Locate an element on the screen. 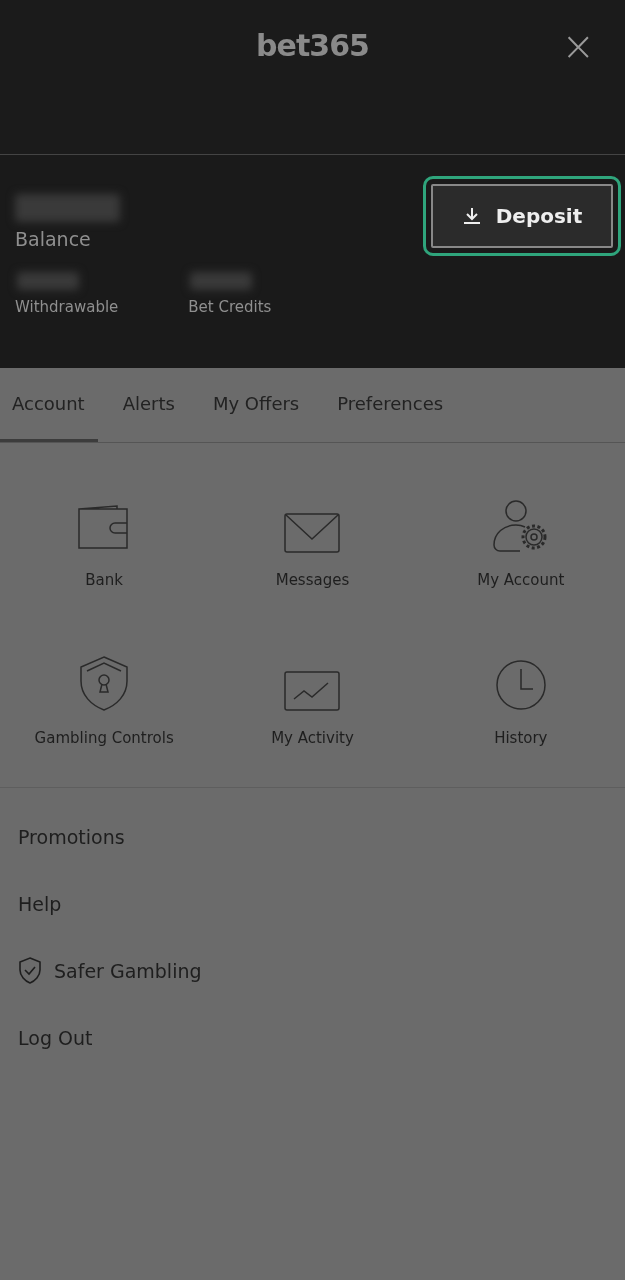 Image resolution: width=625 pixels, height=1280 pixels. close-button: × is located at coordinates (578, 46).